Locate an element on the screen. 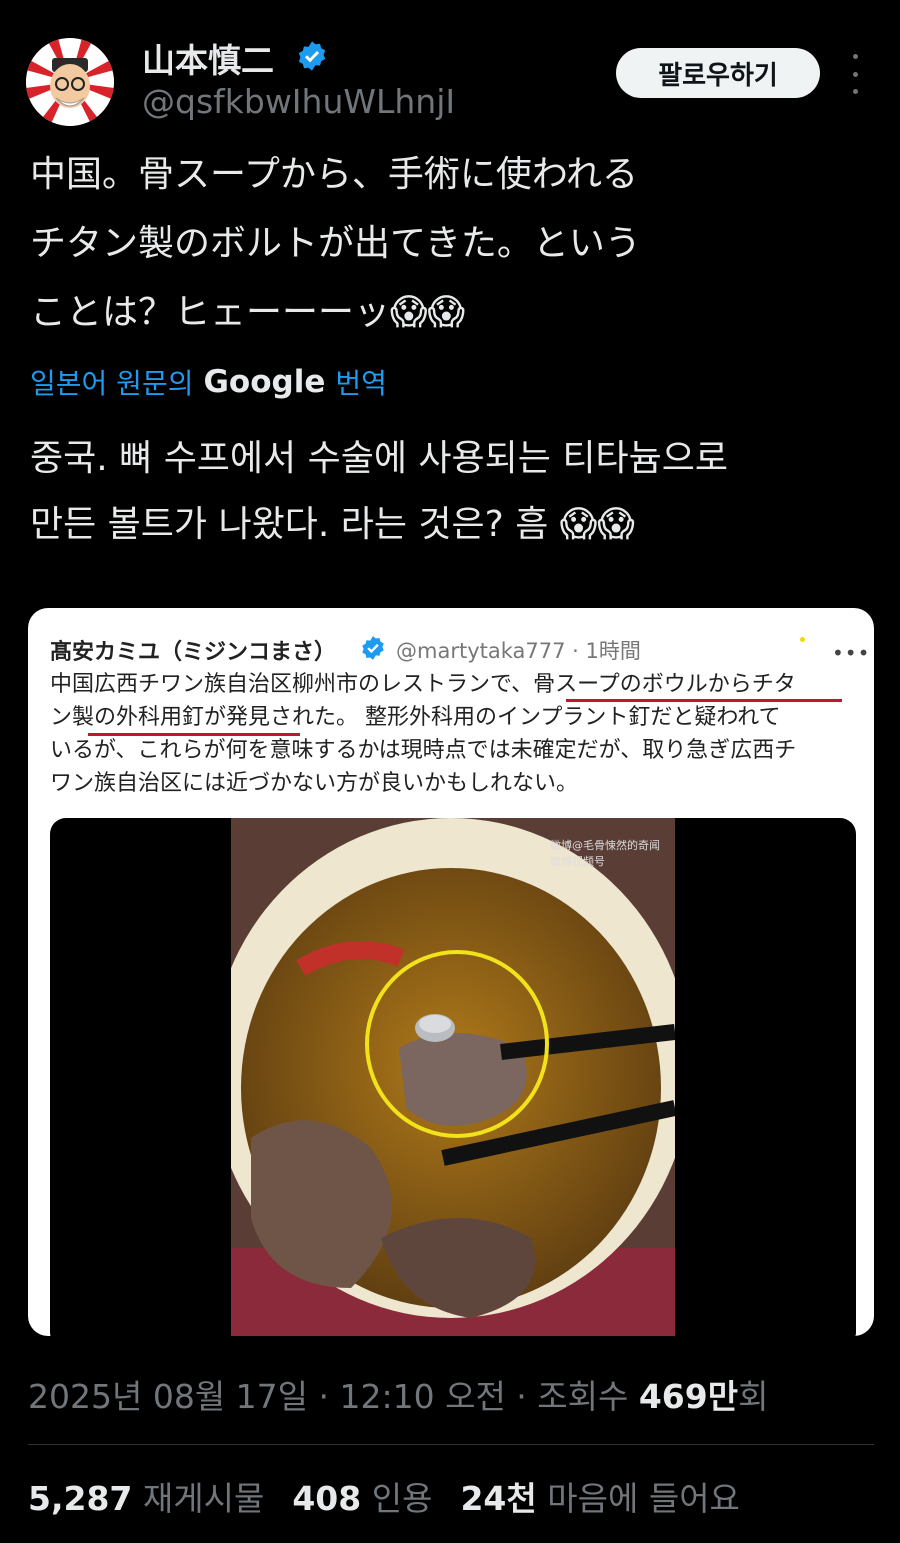  view-count: 469만 is located at coordinates (688, 1396).